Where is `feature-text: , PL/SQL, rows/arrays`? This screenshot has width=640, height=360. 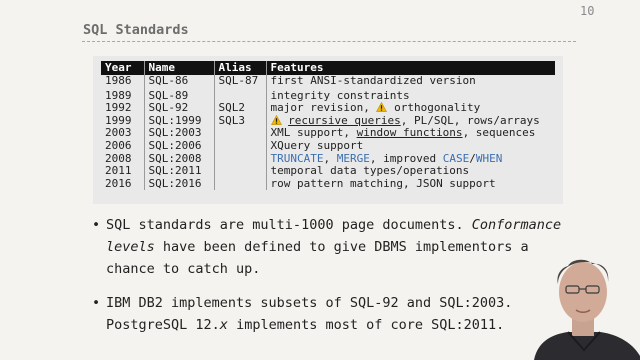
feature-text: , PL/SQL, rows/arrays is located at coordinates (470, 120).